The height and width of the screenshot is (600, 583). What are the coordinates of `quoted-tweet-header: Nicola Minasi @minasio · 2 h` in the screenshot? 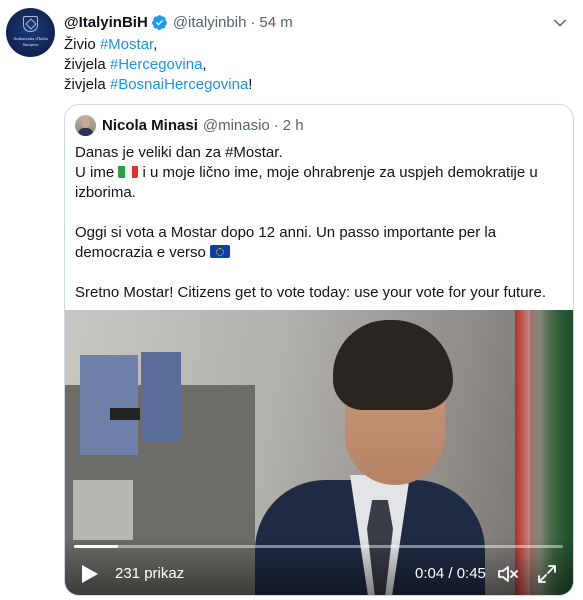 It's located at (189, 125).